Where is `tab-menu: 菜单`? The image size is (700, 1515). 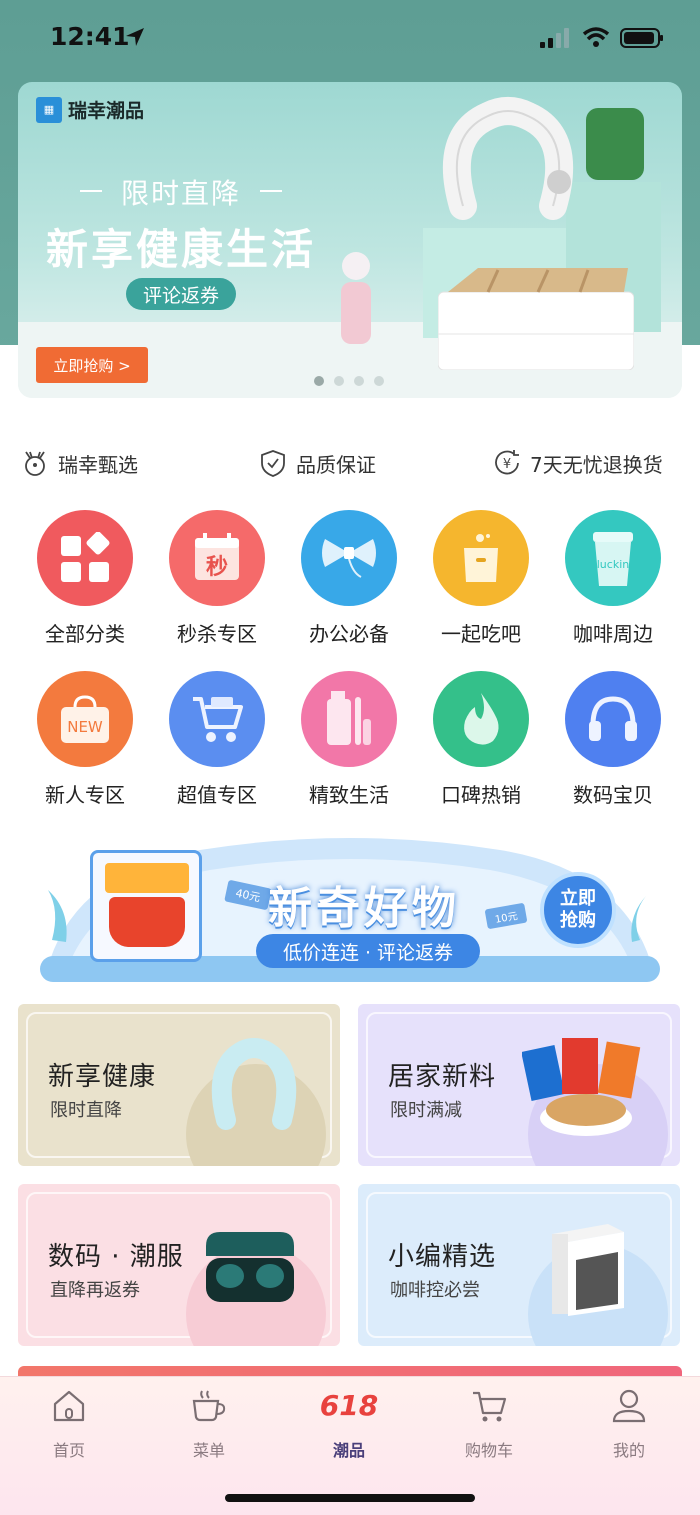 tab-menu: 菜单 is located at coordinates (209, 1424).